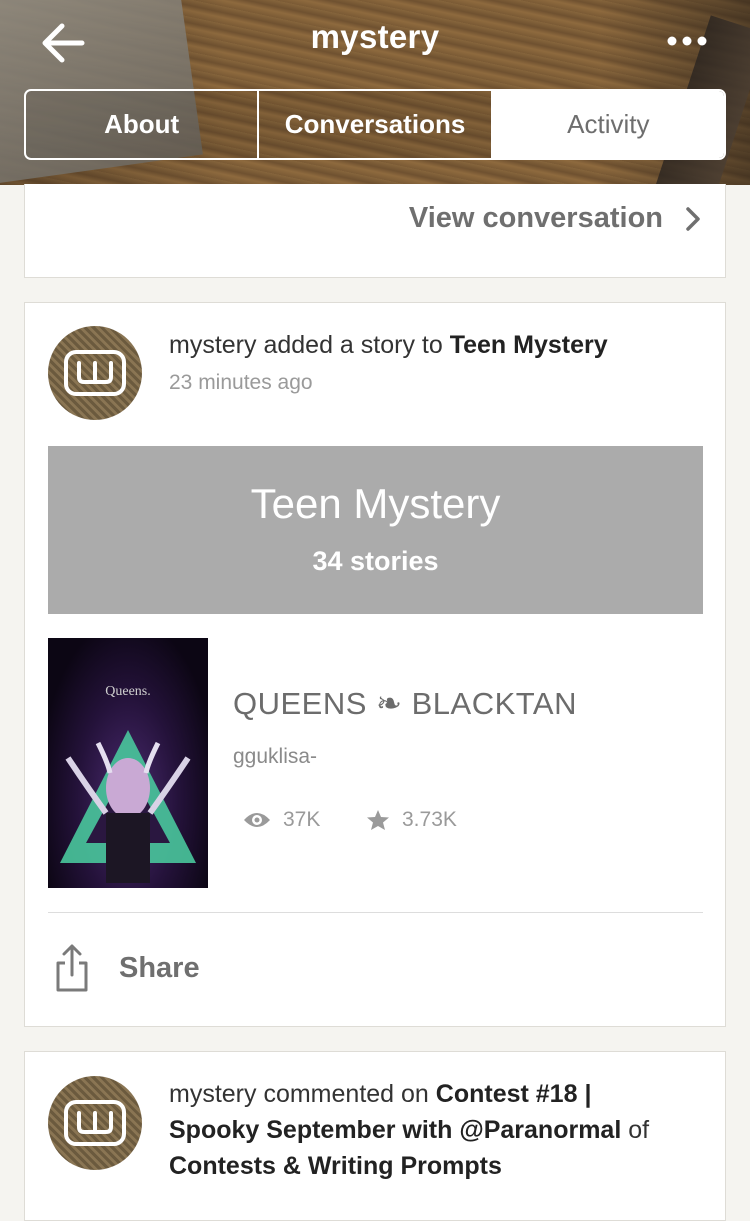 The height and width of the screenshot is (1221, 750). Describe the element at coordinates (639, 1130) in the screenshot. I see `activity-of: of` at that location.